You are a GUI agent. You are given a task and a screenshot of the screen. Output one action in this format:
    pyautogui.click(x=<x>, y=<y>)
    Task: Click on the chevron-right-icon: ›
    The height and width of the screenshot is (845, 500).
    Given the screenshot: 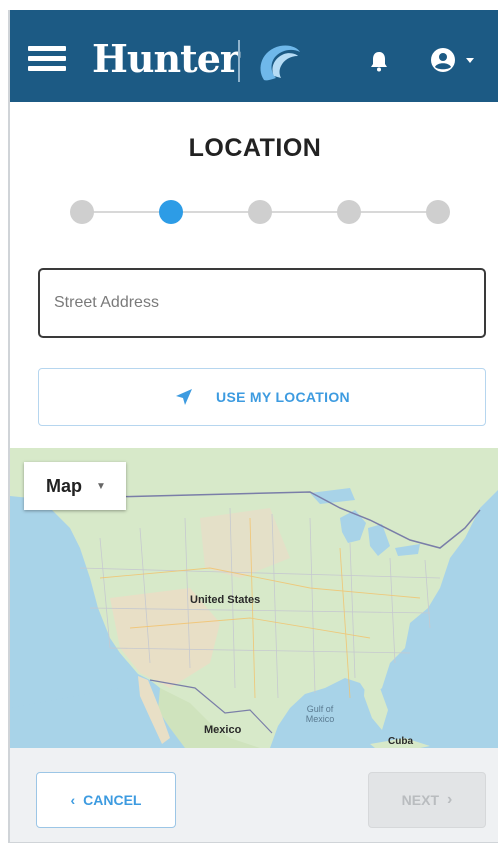 What is the action you would take?
    pyautogui.click(x=450, y=799)
    